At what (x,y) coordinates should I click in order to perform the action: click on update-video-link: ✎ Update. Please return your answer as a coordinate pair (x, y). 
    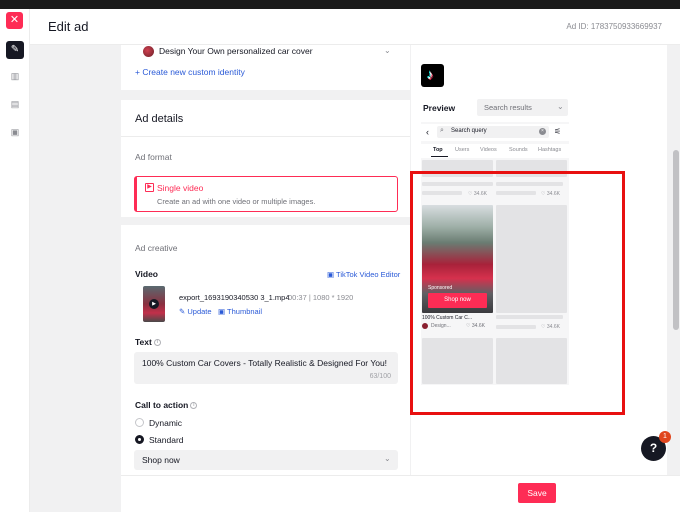
    Looking at the image, I should click on (195, 311).